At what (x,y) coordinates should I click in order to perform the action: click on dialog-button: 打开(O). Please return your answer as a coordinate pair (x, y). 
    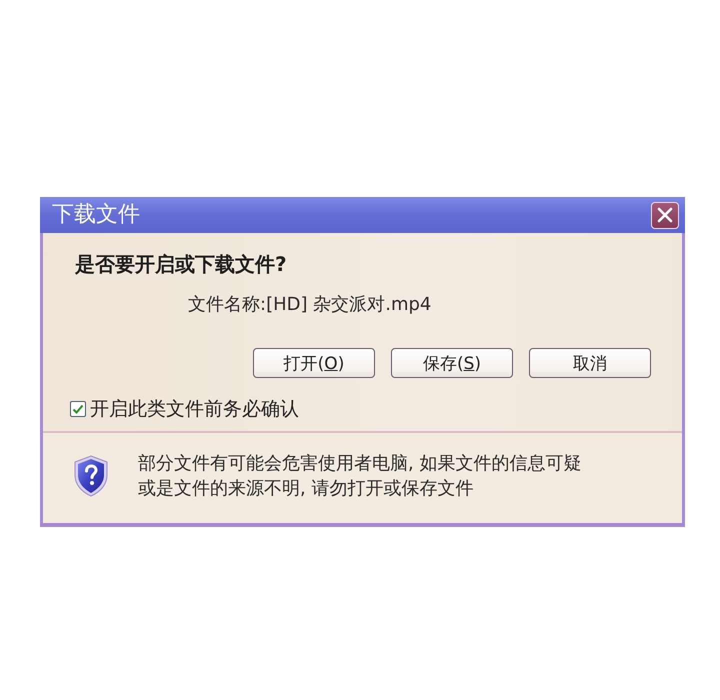
    Looking at the image, I should click on (314, 363).